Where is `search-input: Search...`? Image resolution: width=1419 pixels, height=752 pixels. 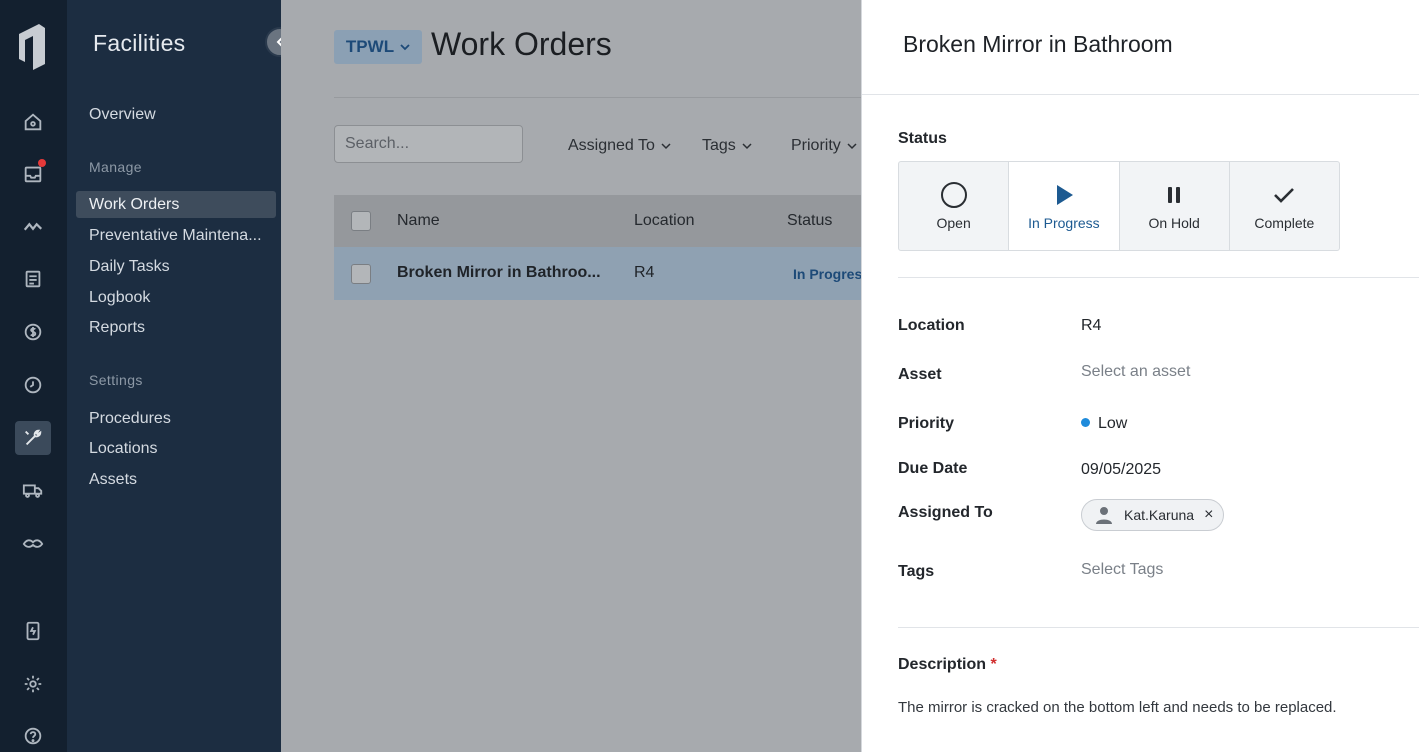 search-input: Search... is located at coordinates (428, 144).